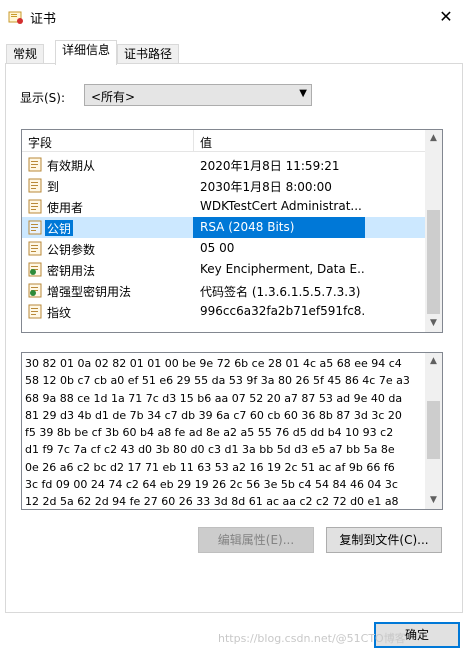 This screenshot has height=659, width=468. Describe the element at coordinates (53, 187) in the screenshot. I see `field-name: 到` at that location.